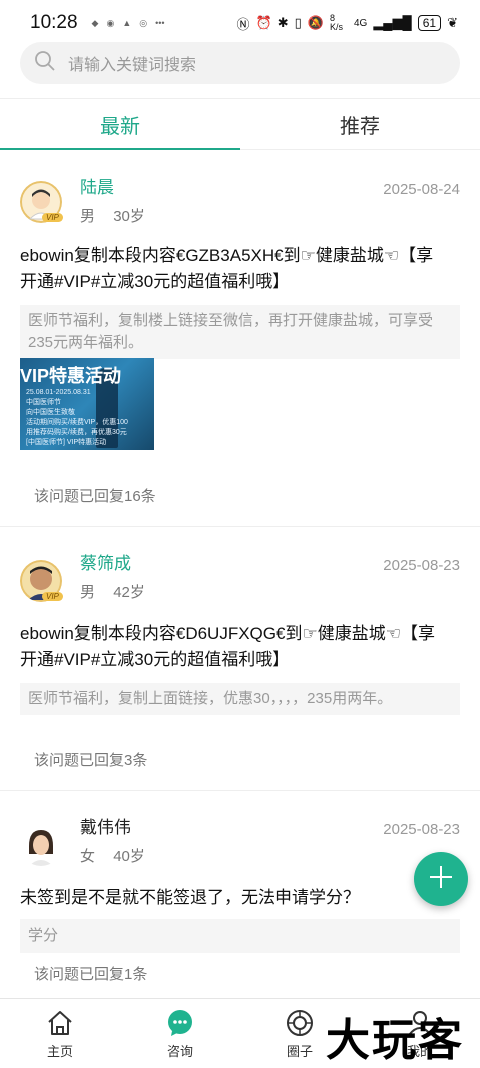 The image size is (480, 1068). What do you see at coordinates (395, 1040) in the screenshot?
I see `watermark: 大玩客` at bounding box center [395, 1040].